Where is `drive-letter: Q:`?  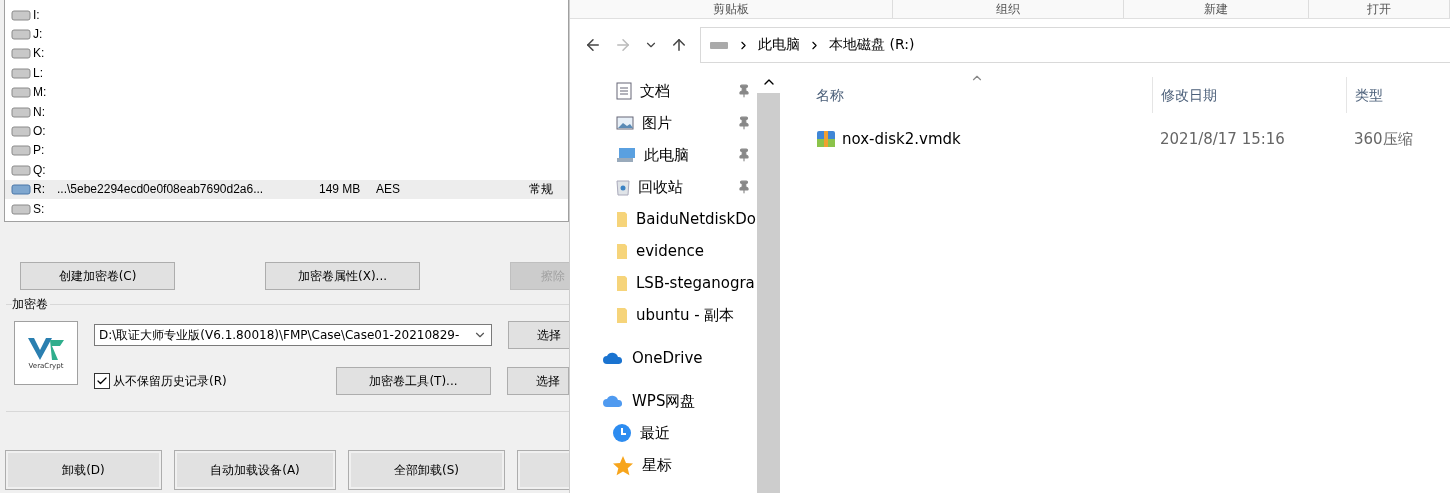
drive-letter: Q: is located at coordinates (40, 169).